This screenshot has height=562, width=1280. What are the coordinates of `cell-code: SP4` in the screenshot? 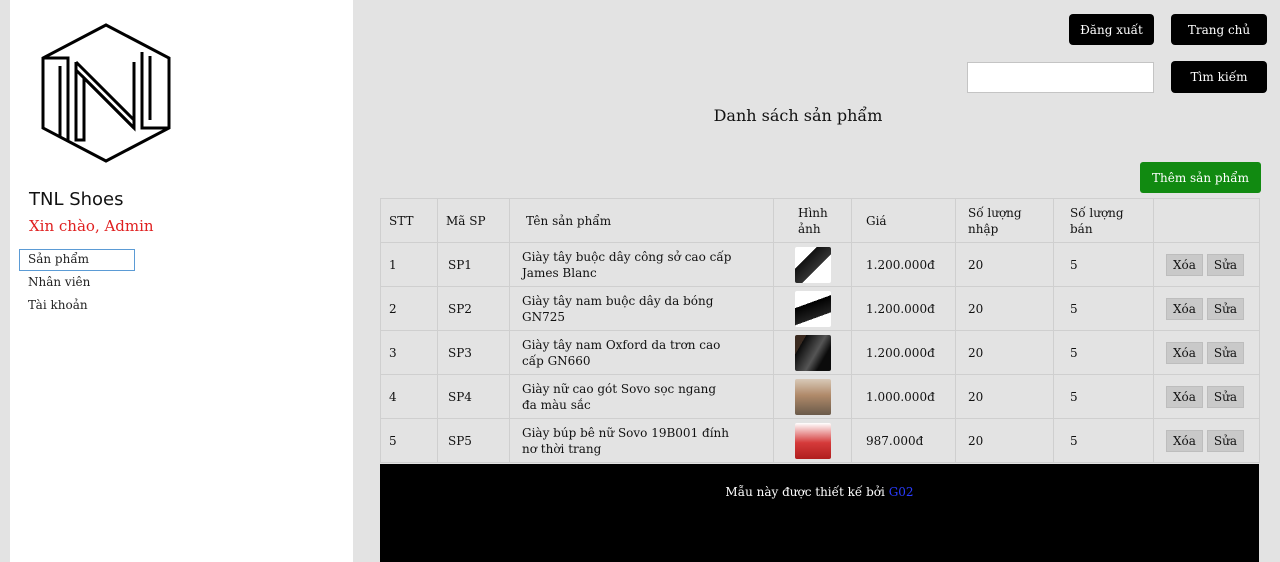 It's located at (473, 396).